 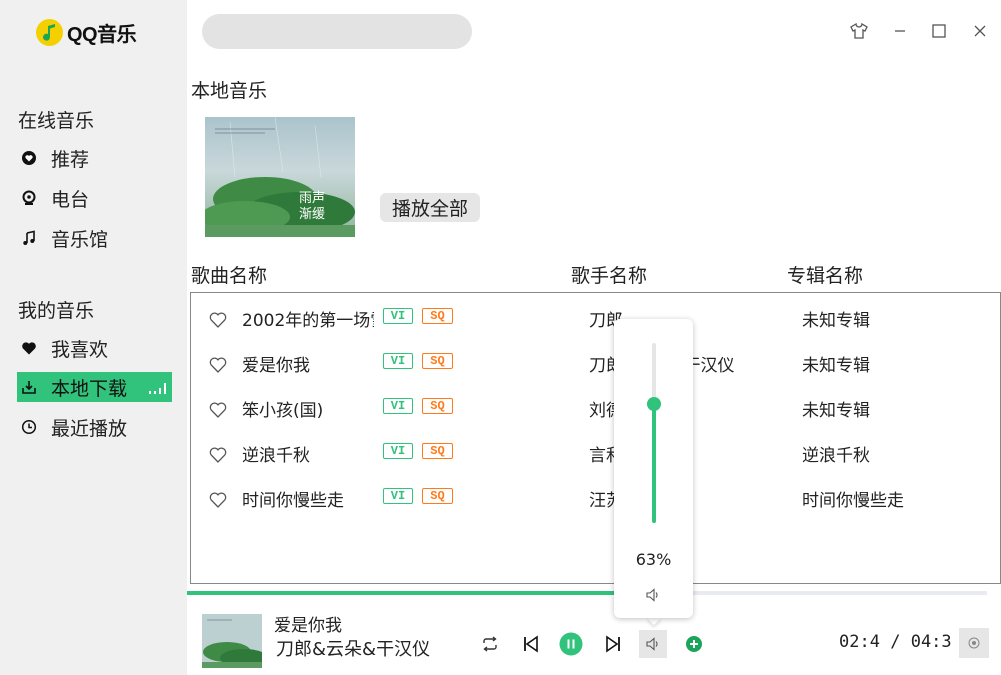 I want to click on sidebar-item-label: 电台, so click(x=70, y=199).